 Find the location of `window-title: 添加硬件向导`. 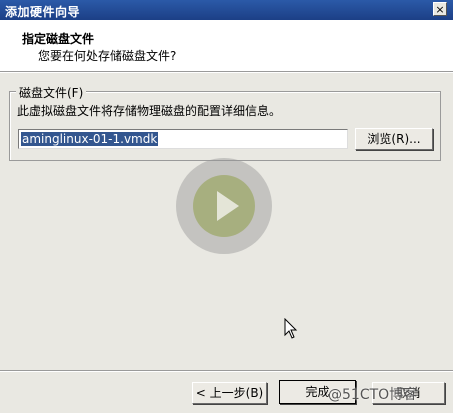

window-title: 添加硬件向导 is located at coordinates (43, 12).